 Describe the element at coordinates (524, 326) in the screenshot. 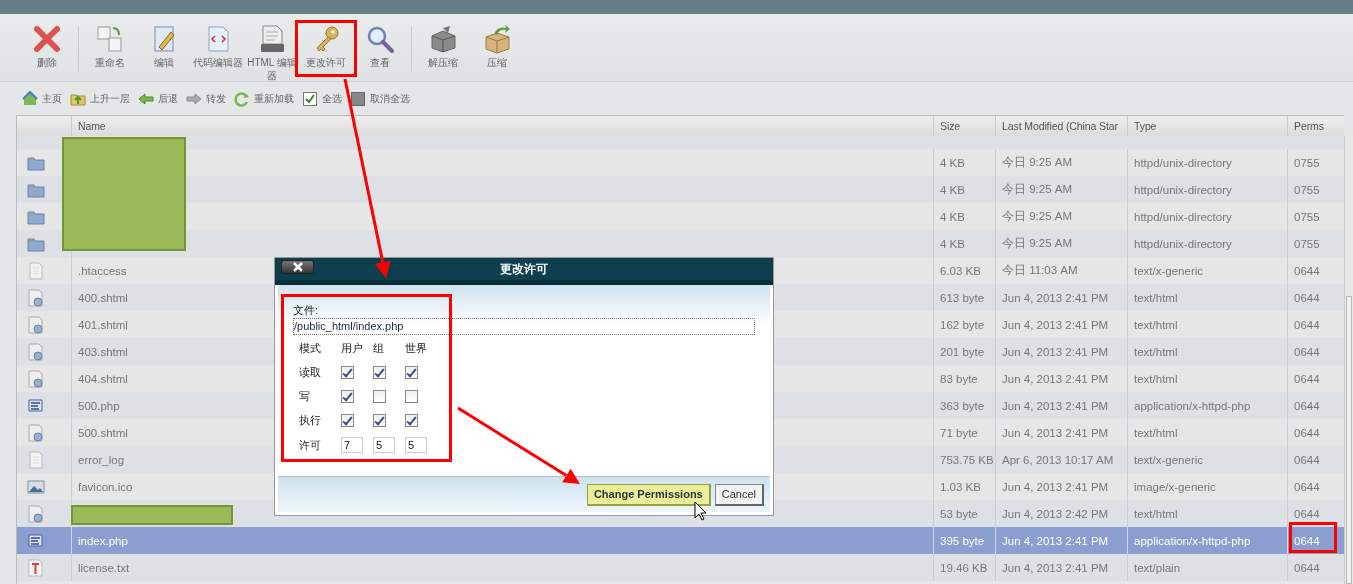

I see `file-path-field: /public_html/index.php` at that location.